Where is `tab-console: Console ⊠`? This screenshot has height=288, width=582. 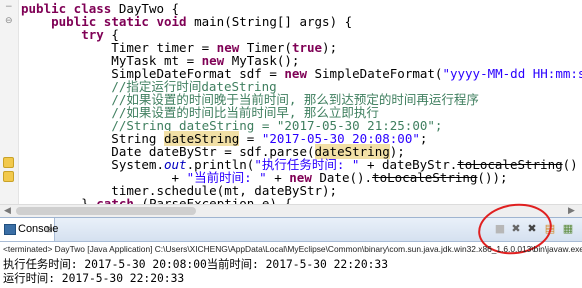 tab-console: Console ⊠ is located at coordinates (29, 229).